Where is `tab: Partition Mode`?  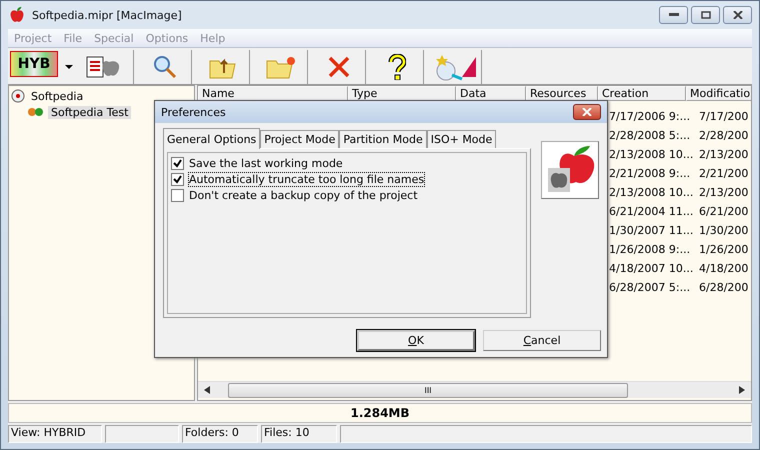
tab: Partition Mode is located at coordinates (383, 139).